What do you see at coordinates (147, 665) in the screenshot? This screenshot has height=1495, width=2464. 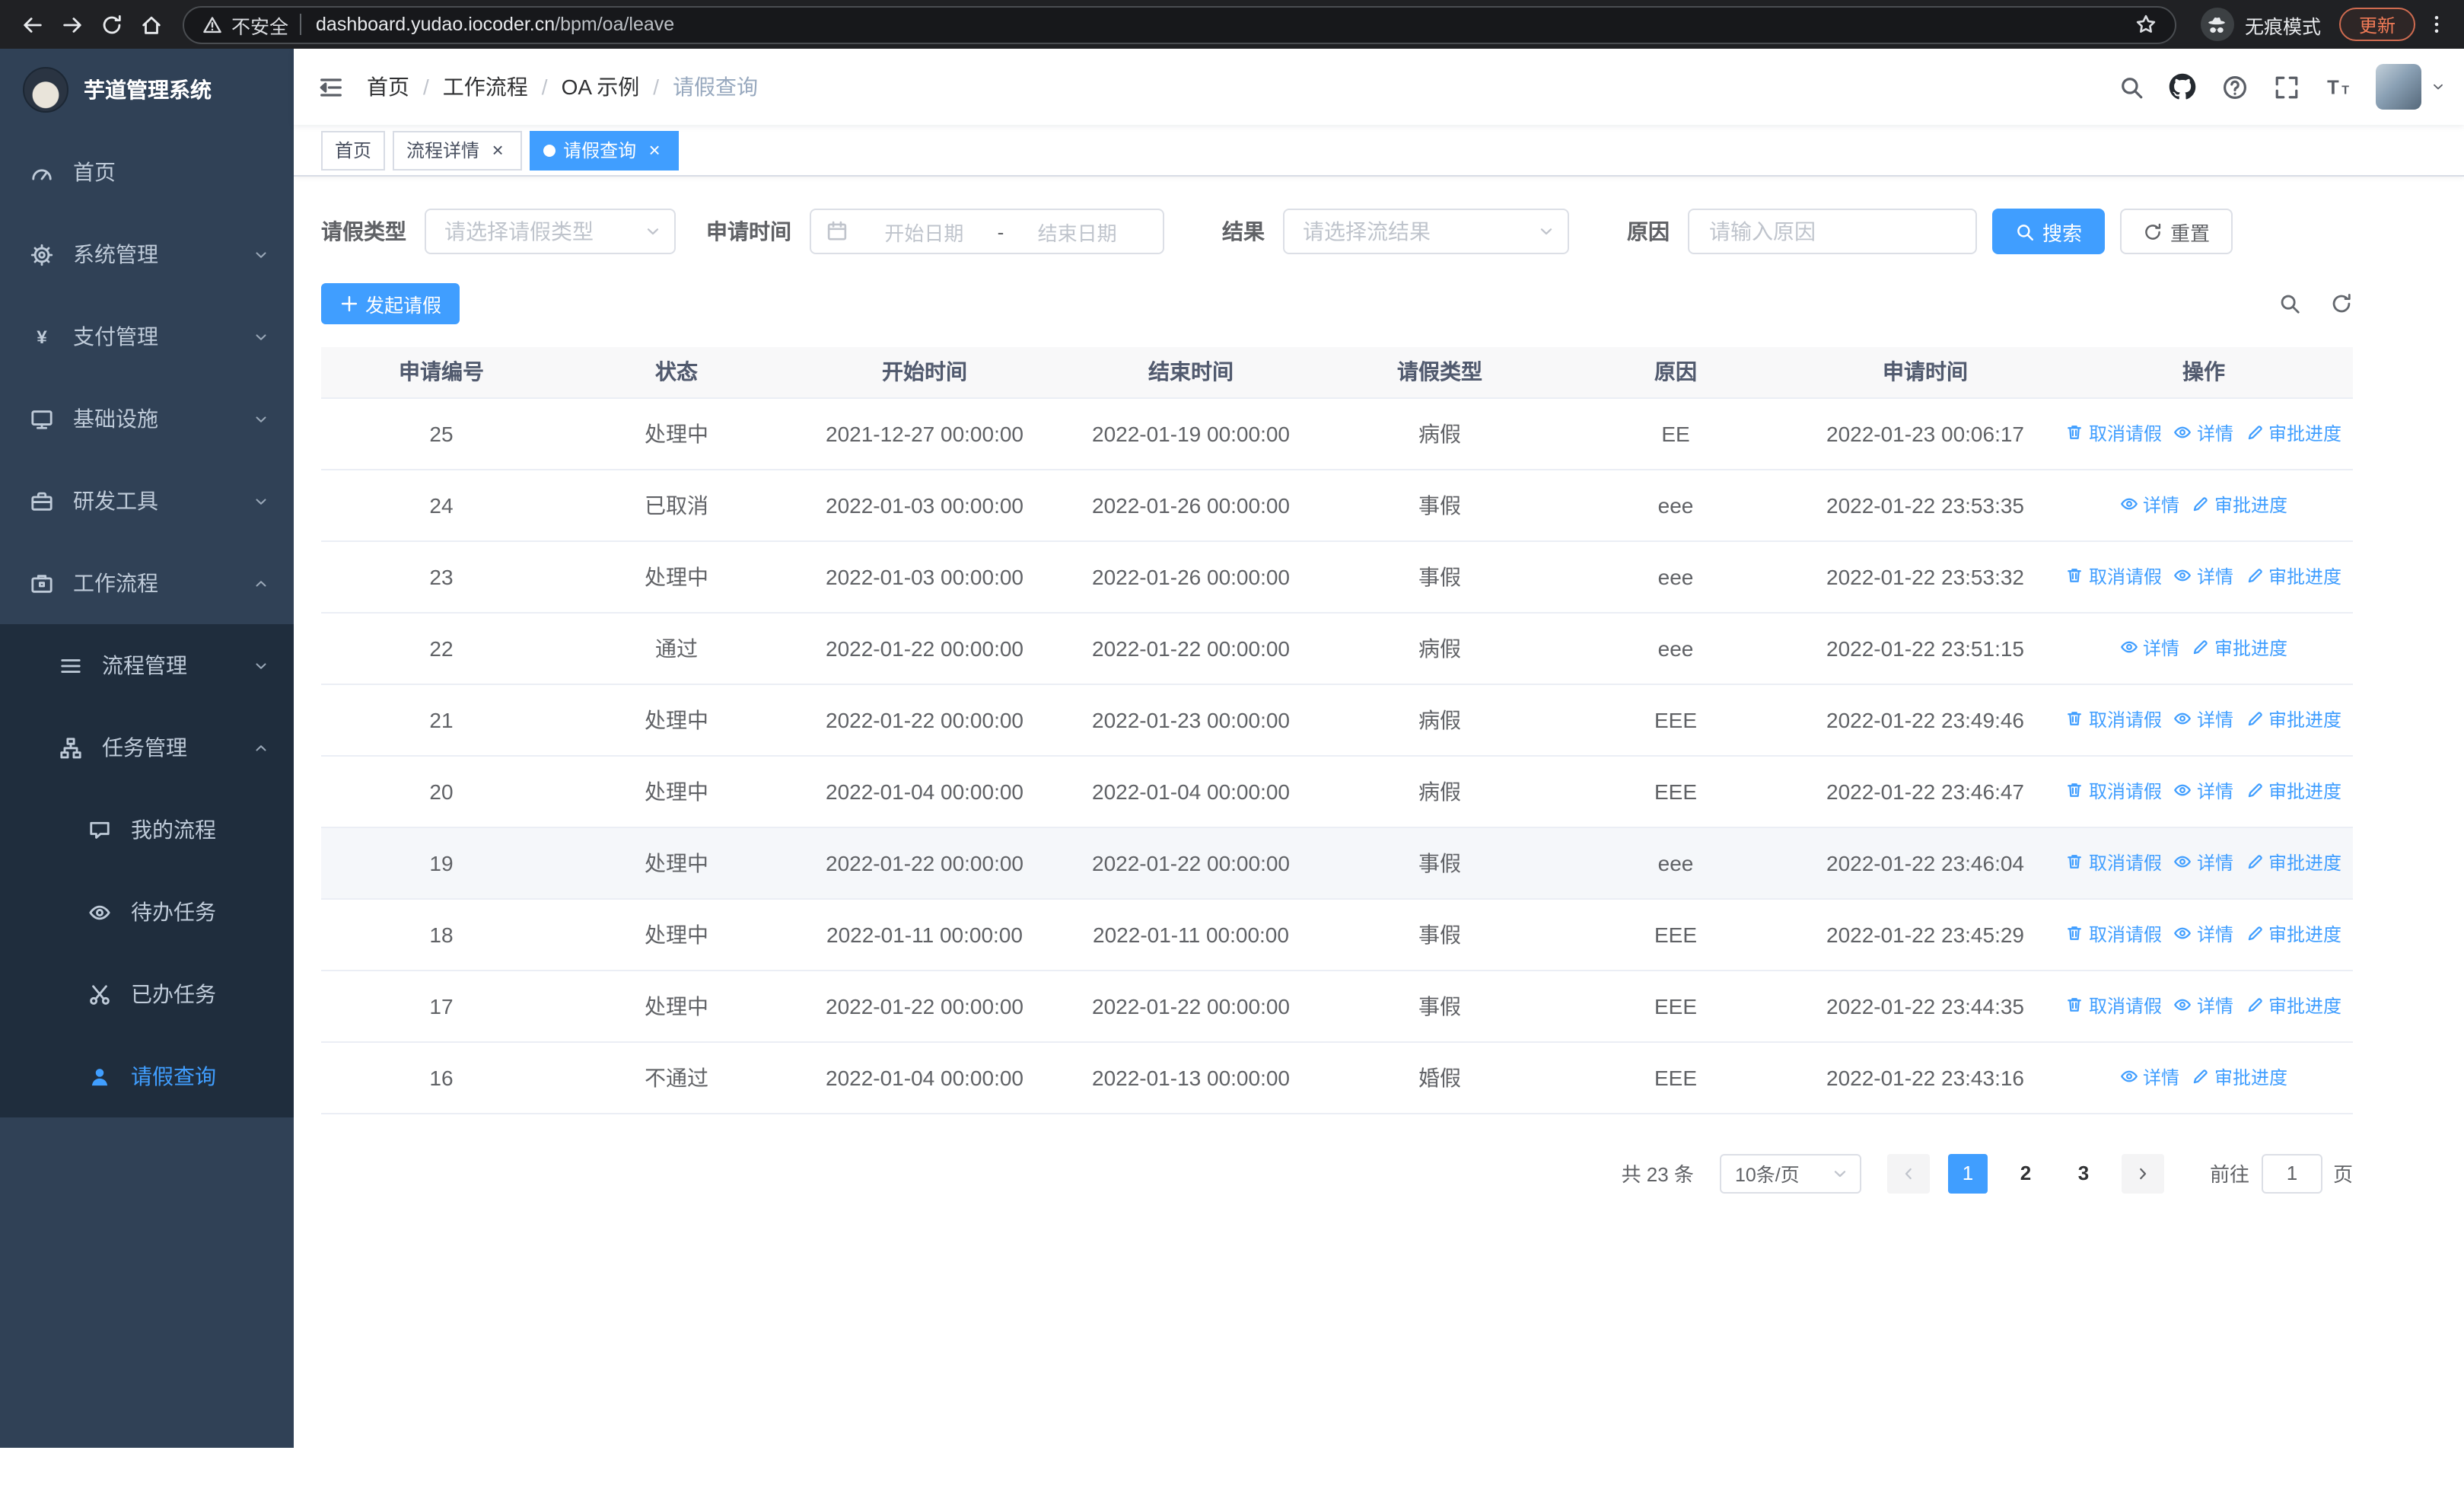 I see `sidebar-item-6: 流程管理` at bounding box center [147, 665].